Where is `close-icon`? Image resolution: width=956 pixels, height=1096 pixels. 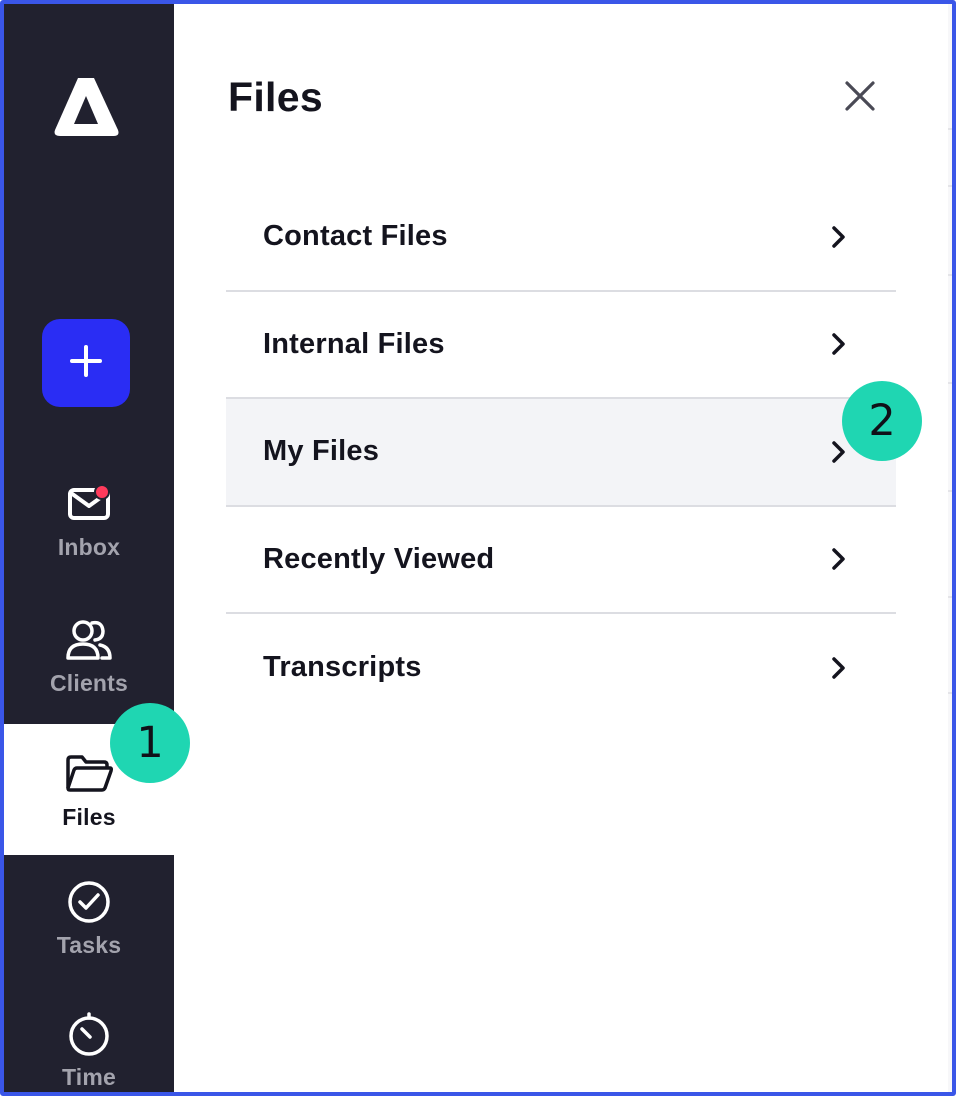
close-icon is located at coordinates (860, 98).